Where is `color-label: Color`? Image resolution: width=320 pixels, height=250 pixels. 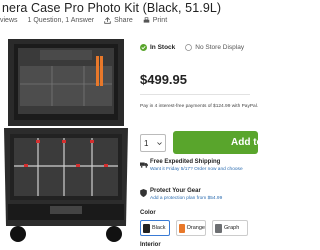 color-label: Color is located at coordinates (148, 213).